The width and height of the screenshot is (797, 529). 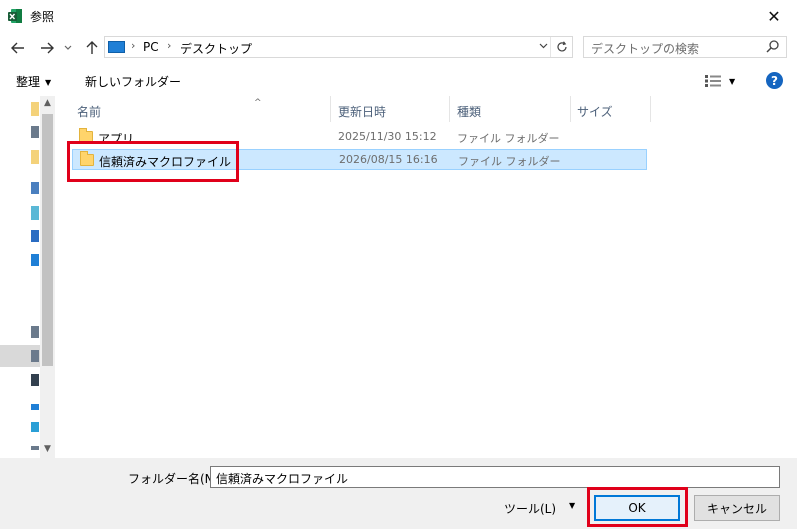 I want to click on breadcrumb-desktop: デスクトップ, so click(x=216, y=48).